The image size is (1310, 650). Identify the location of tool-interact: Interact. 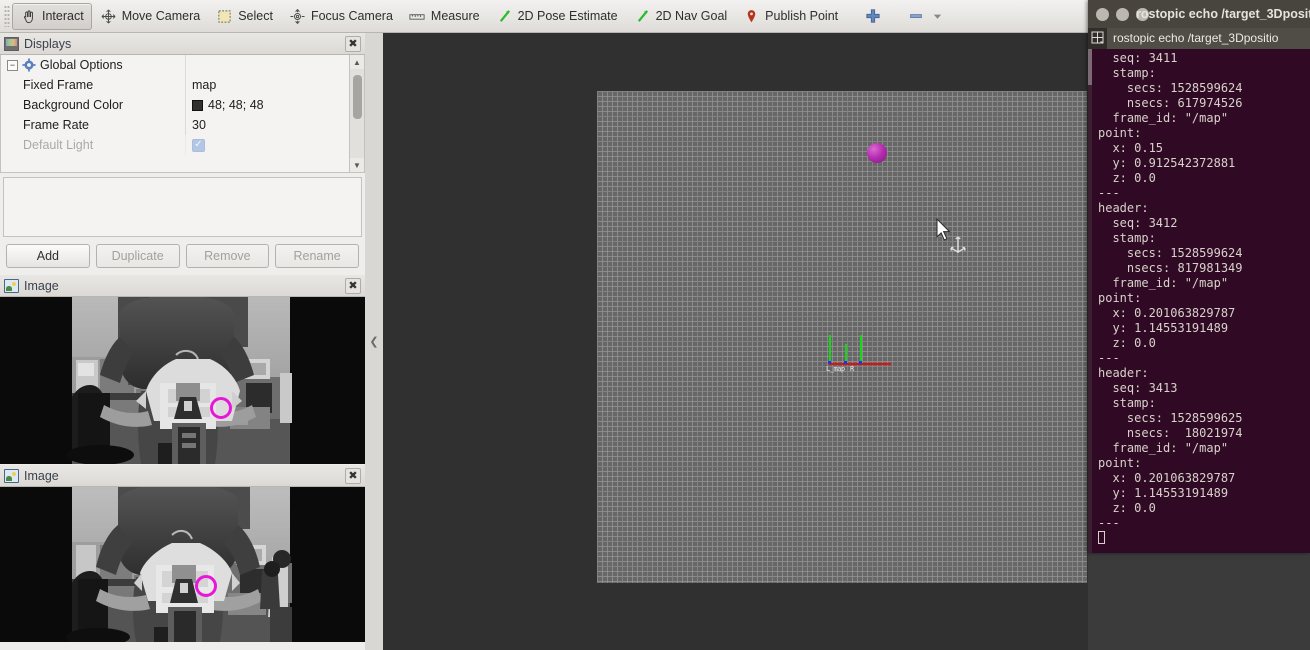
(52, 16).